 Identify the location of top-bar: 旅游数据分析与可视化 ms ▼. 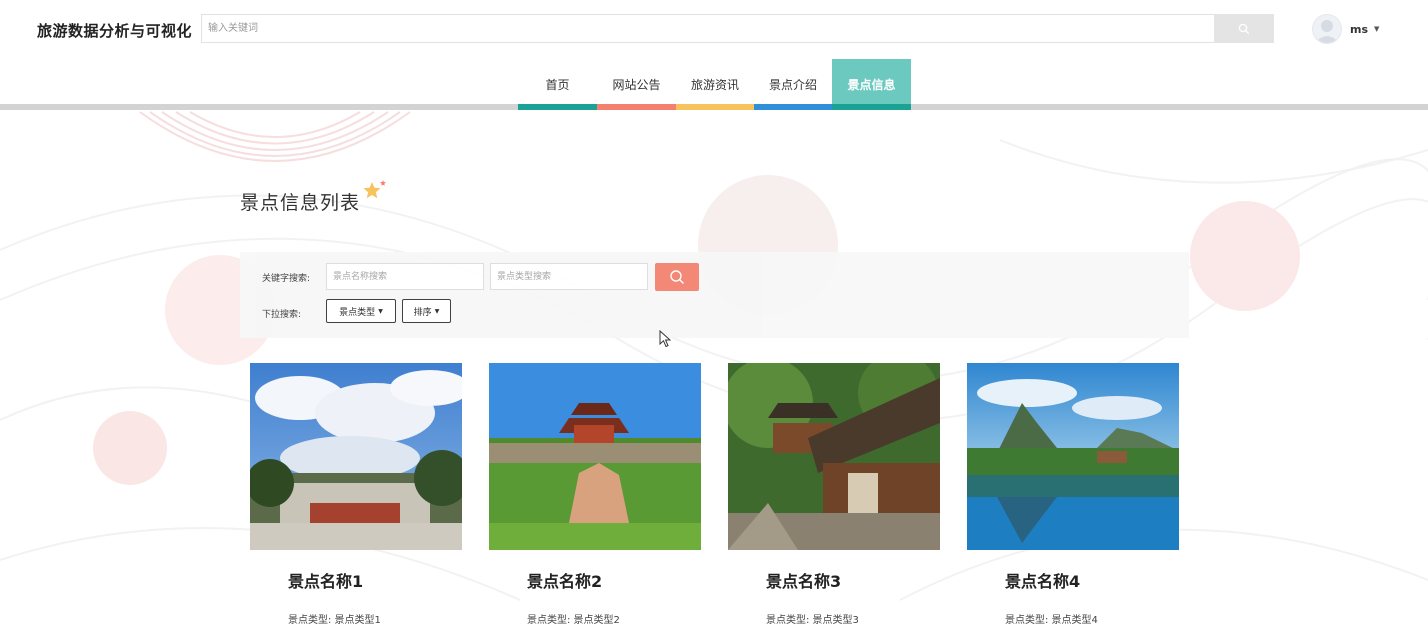
(714, 28).